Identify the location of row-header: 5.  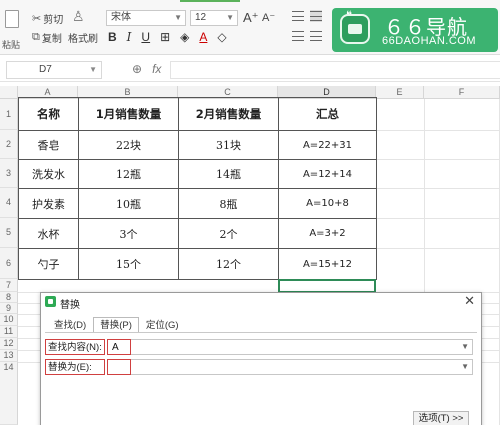
(9, 233).